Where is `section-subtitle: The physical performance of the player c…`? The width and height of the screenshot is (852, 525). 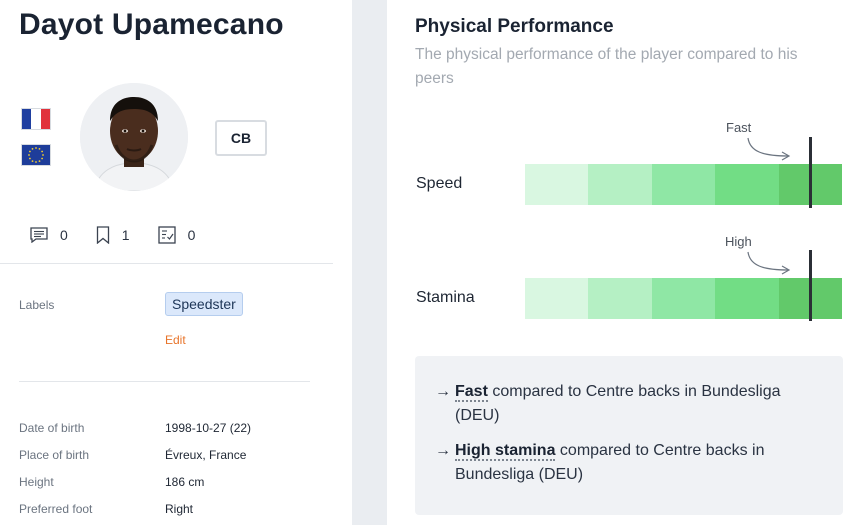
section-subtitle: The physical performance of the player c… is located at coordinates (606, 66).